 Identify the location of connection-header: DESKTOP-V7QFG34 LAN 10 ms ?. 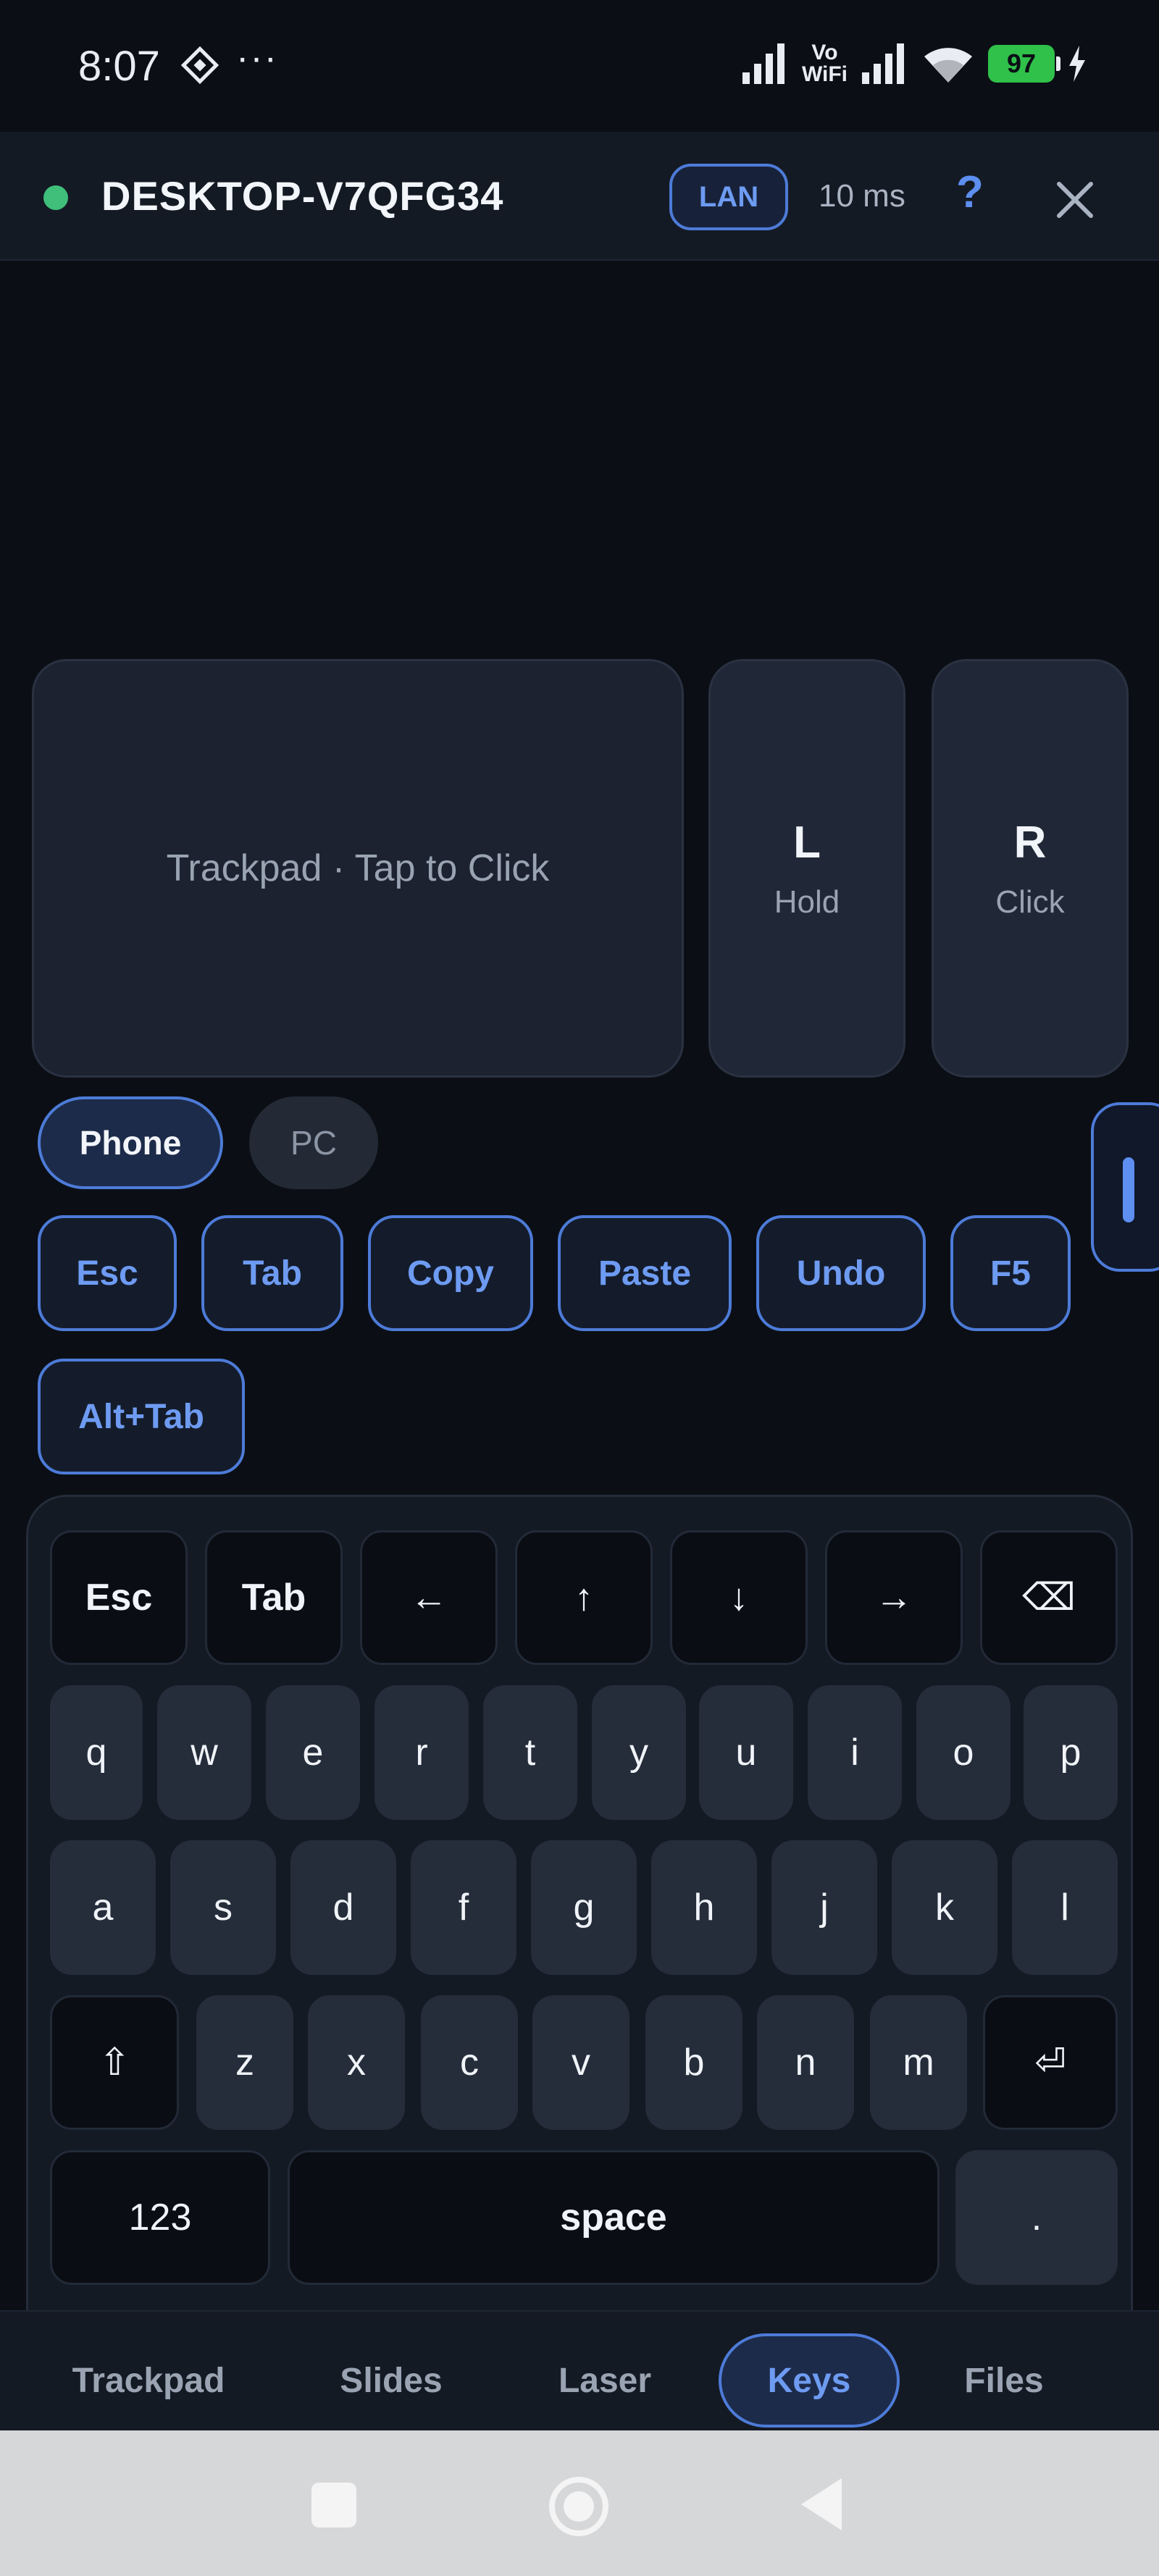
(579, 196).